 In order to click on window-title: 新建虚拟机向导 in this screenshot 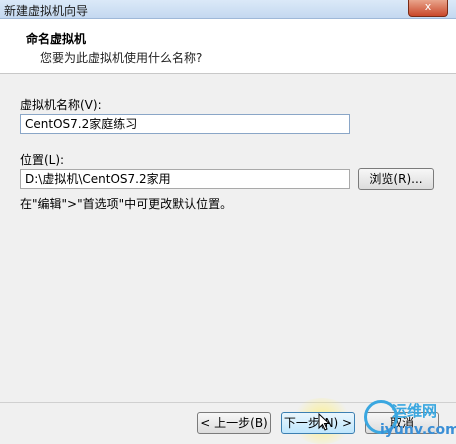, I will do `click(46, 11)`.